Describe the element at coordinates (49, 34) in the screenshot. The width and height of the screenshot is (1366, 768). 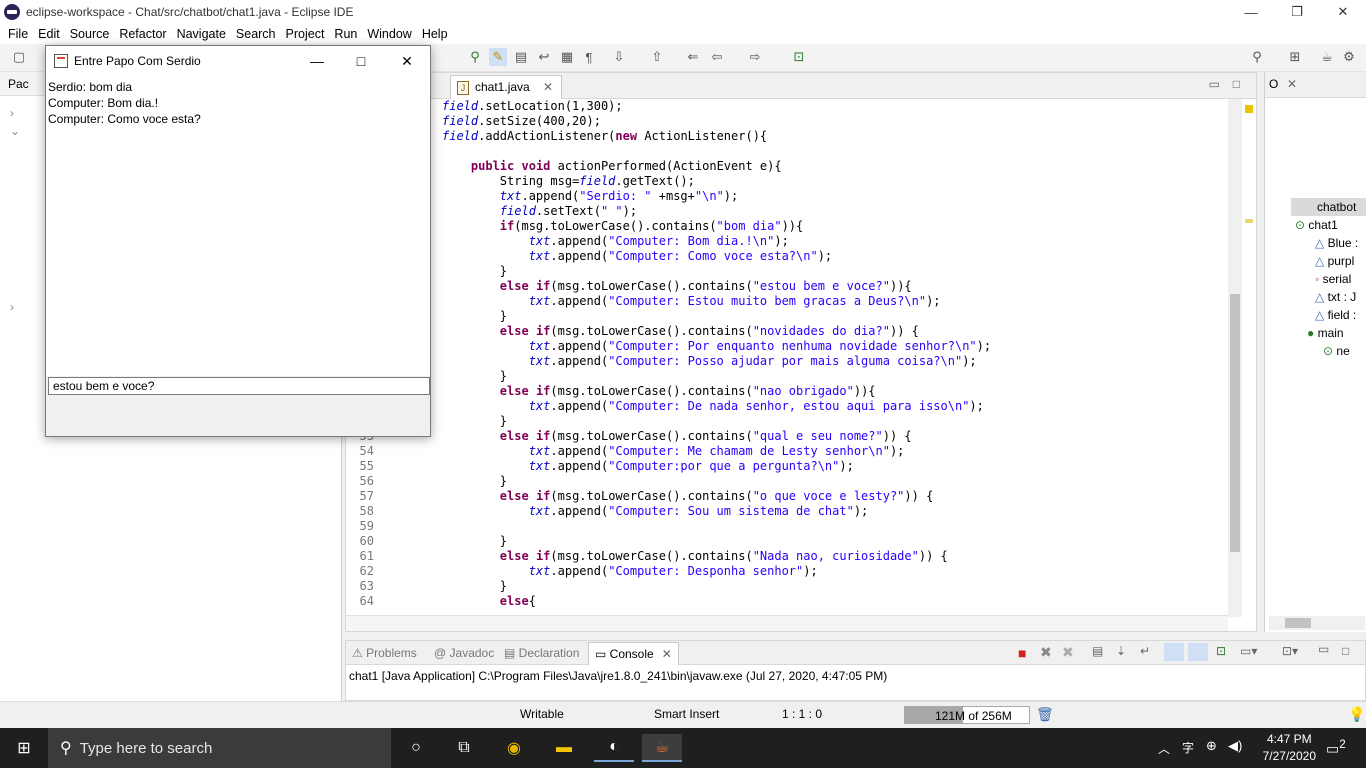
I see `menu-edit: Edit` at that location.